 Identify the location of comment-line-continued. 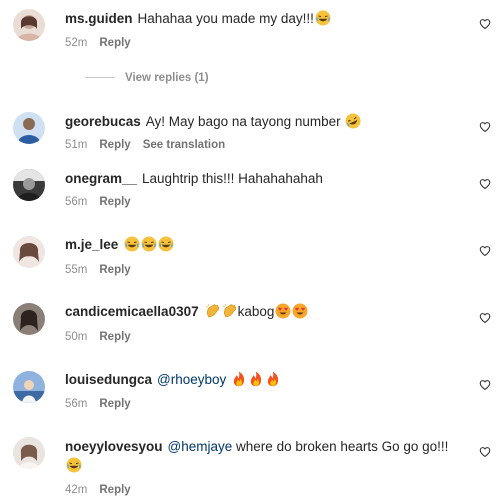
(73, 466).